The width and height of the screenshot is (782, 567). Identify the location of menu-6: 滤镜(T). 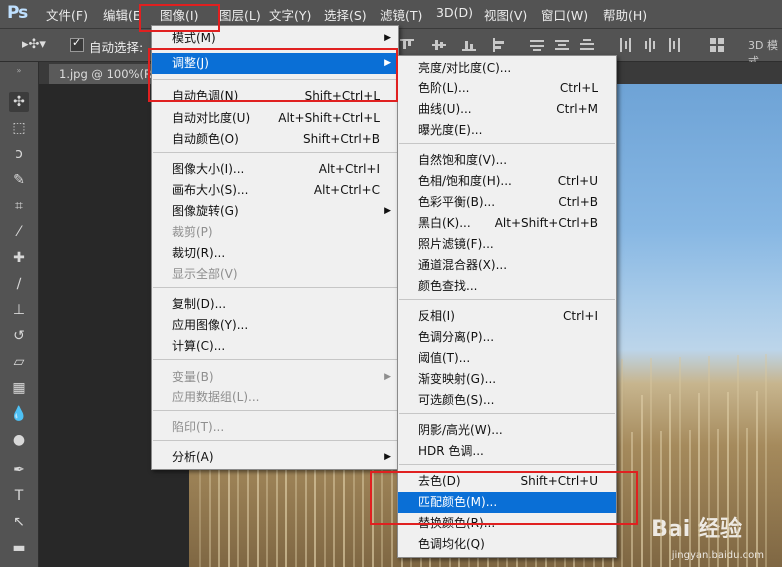
(401, 14).